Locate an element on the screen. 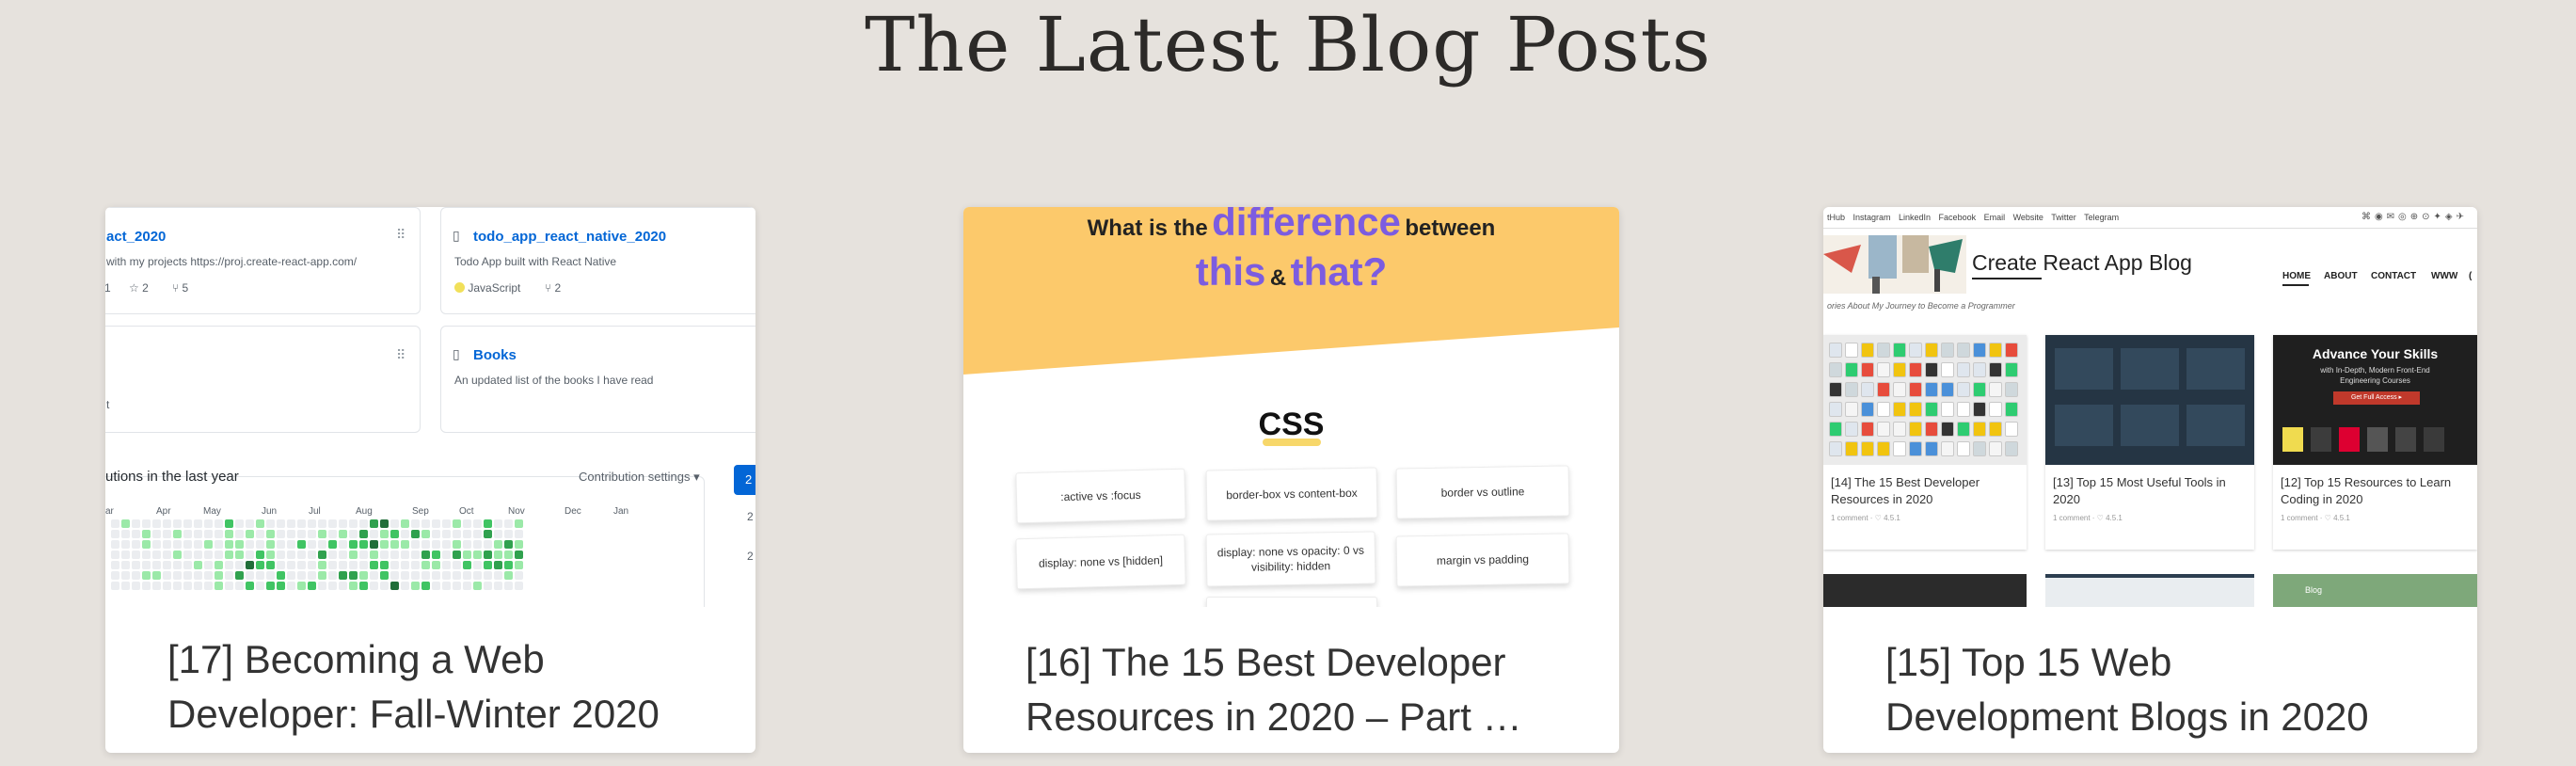  section-title: The Latest Blog Posts is located at coordinates (1288, 45).